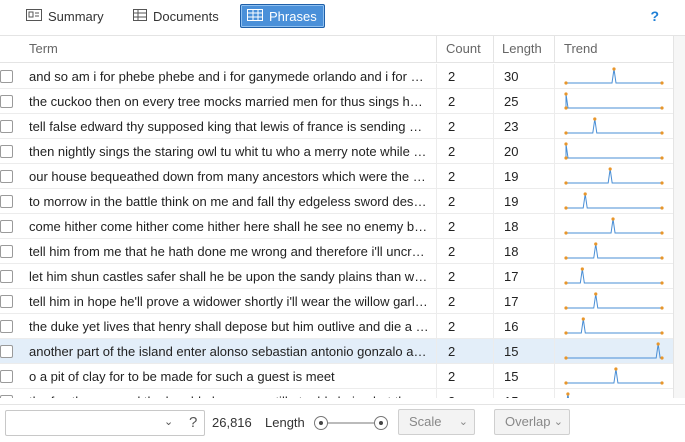 Image resolution: width=685 pixels, height=442 pixels. I want to click on column-header-count: Count, so click(459, 49).